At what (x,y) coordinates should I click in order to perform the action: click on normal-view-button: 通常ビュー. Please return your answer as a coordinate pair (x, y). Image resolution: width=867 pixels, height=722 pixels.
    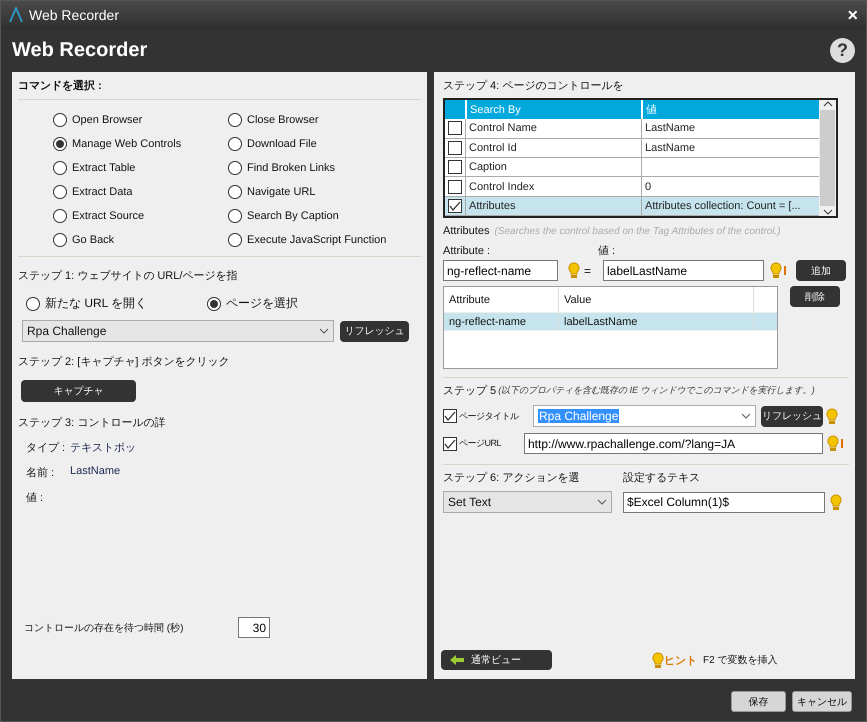
    Looking at the image, I should click on (496, 660).